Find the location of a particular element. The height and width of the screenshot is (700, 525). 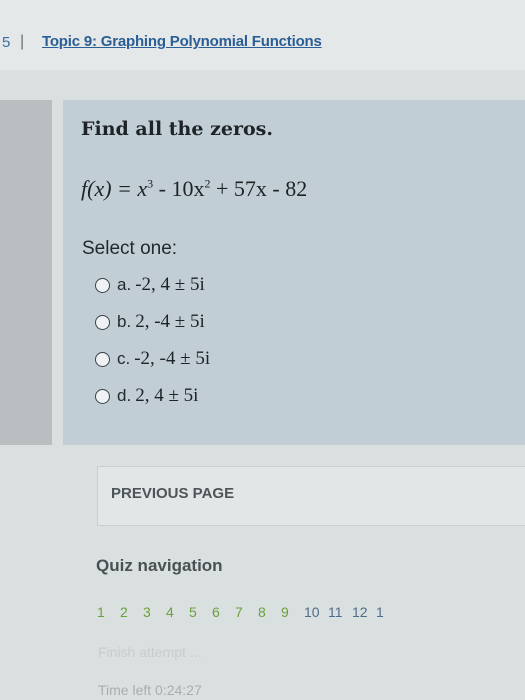

time-left-timer: Time left 0:24:27 is located at coordinates (150, 690).